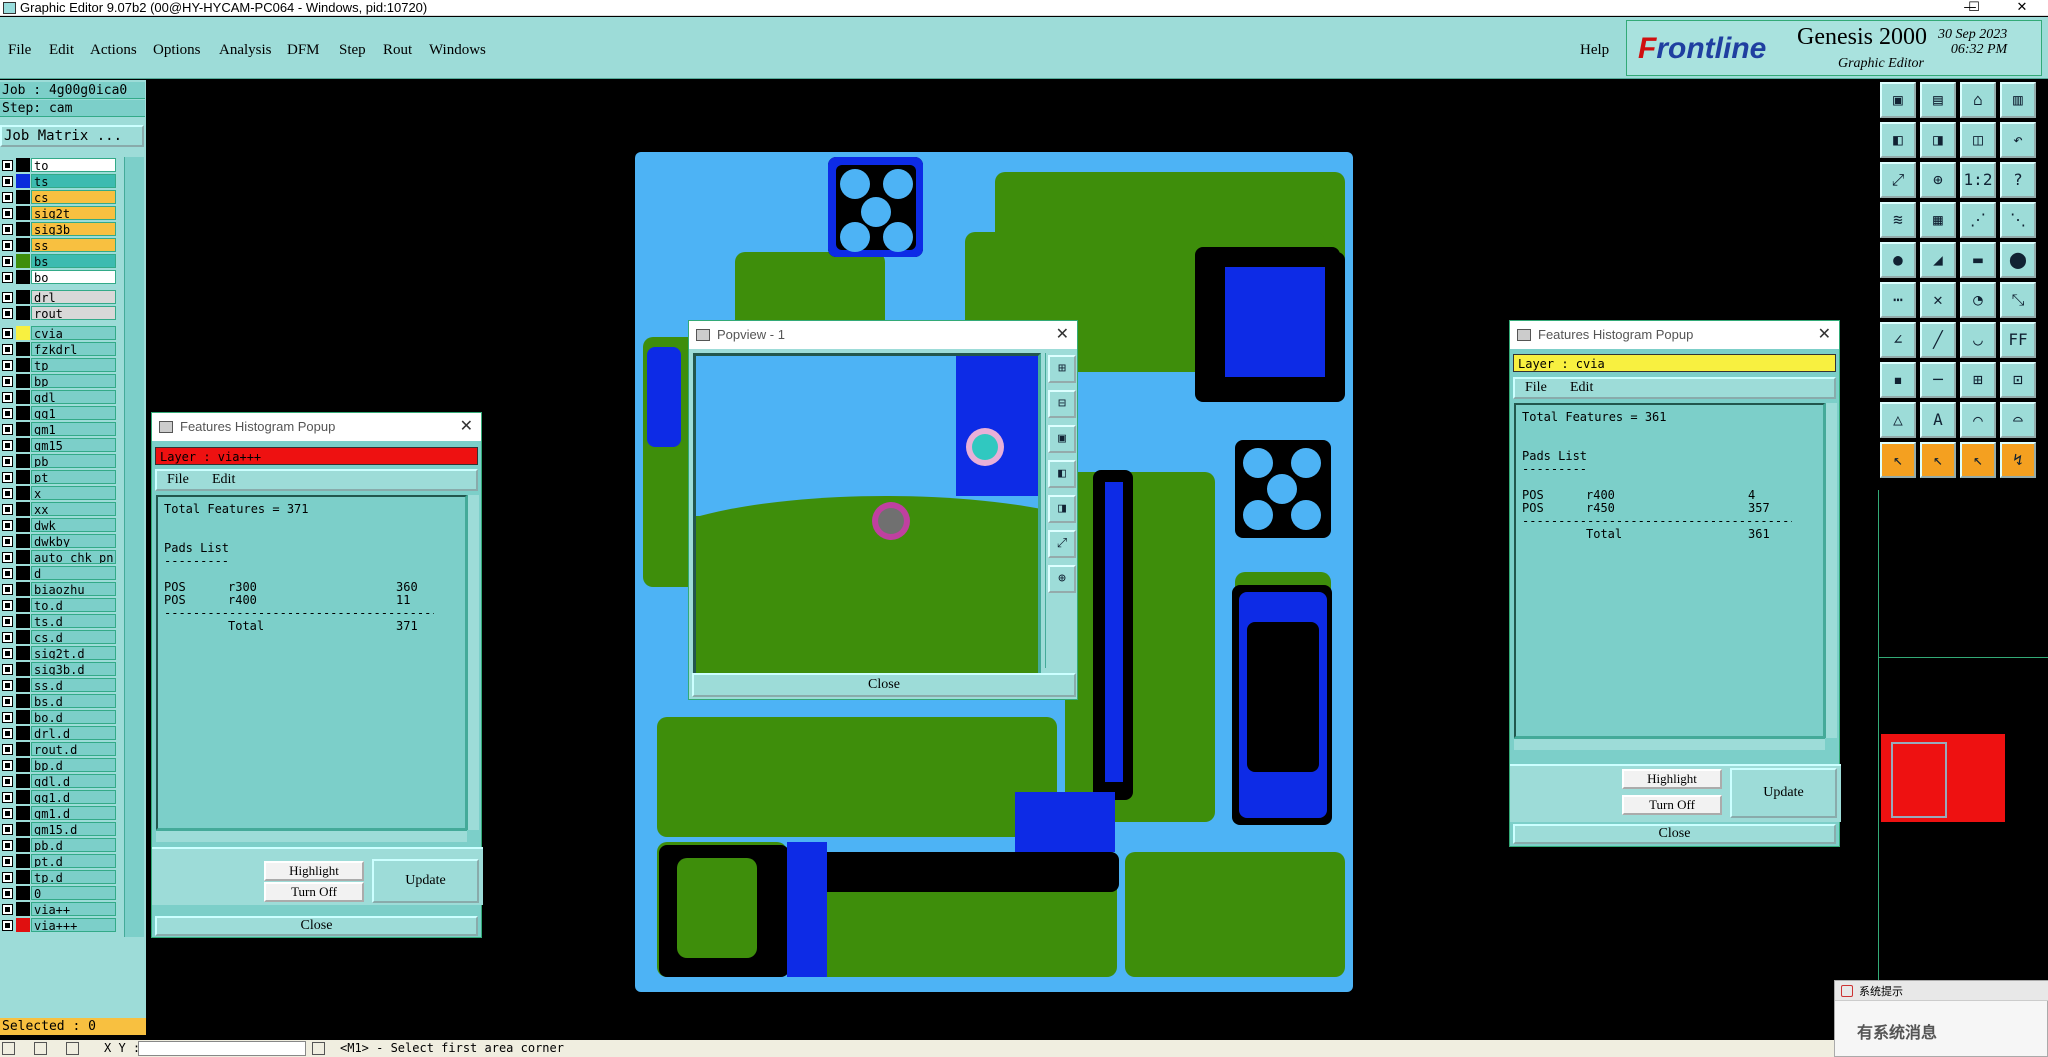 The width and height of the screenshot is (2048, 1057). Describe the element at coordinates (1978, 460) in the screenshot. I see `pointer3-icon: ↖` at that location.